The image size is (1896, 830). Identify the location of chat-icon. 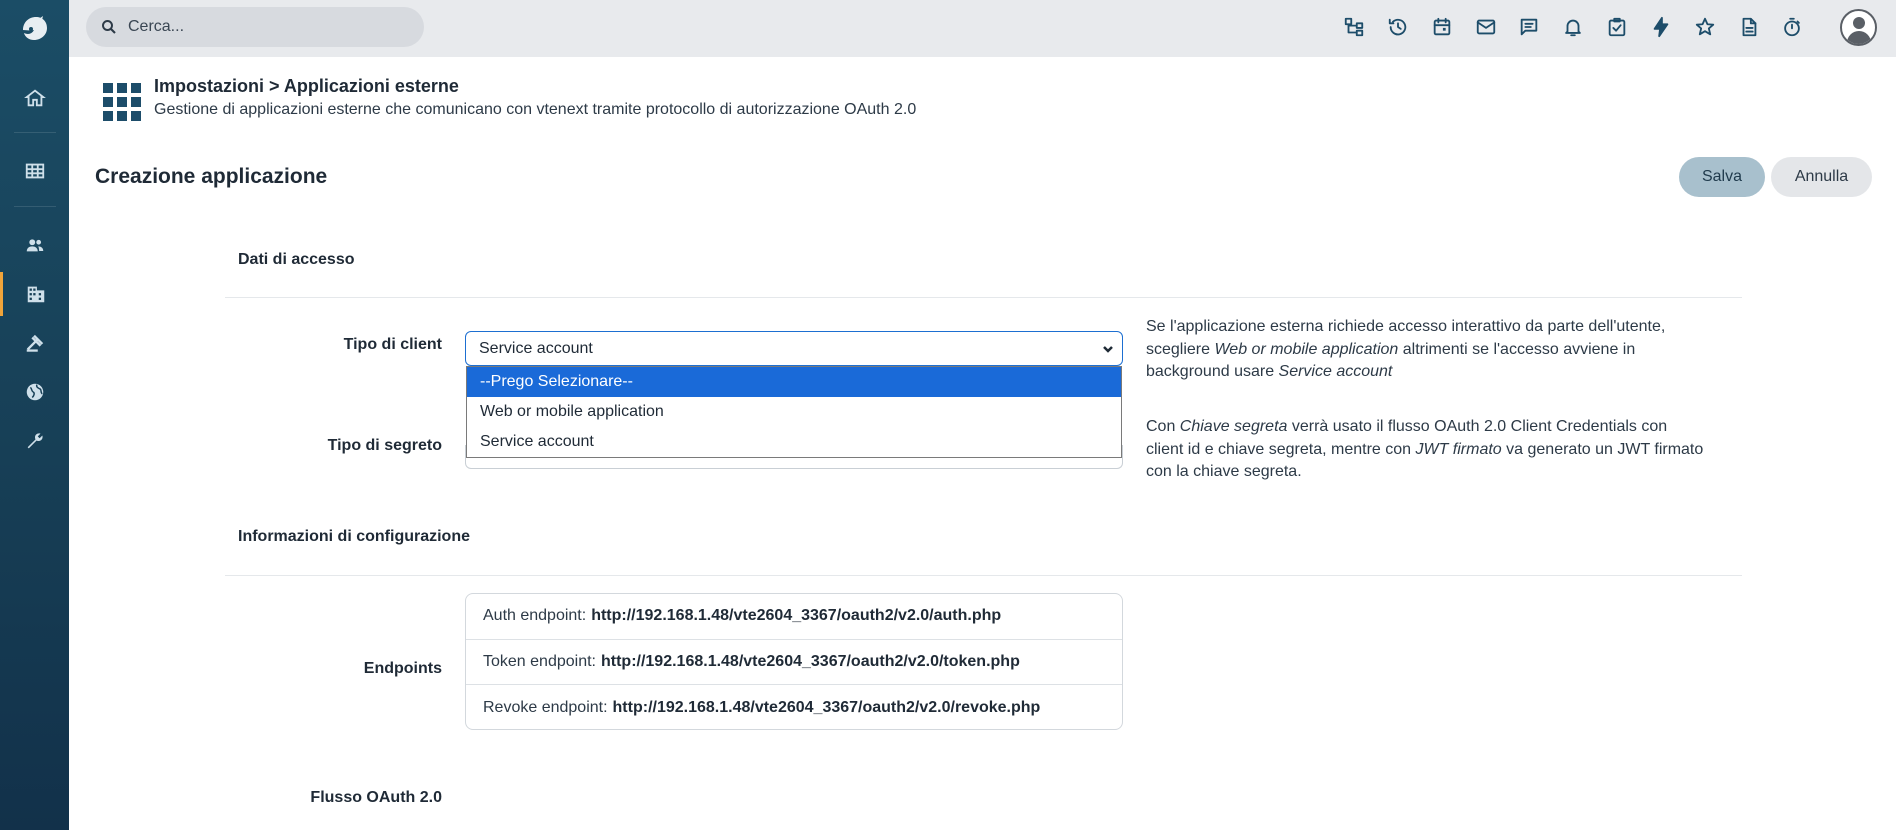
(1529, 27).